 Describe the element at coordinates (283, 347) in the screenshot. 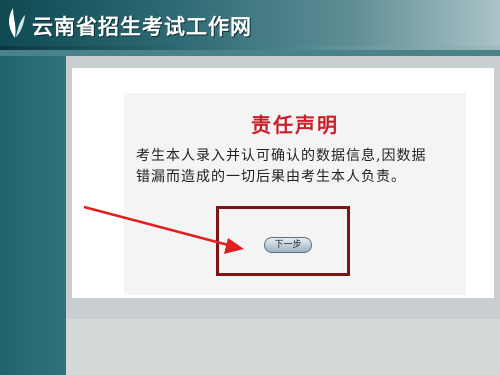

I see `bottom-band` at that location.